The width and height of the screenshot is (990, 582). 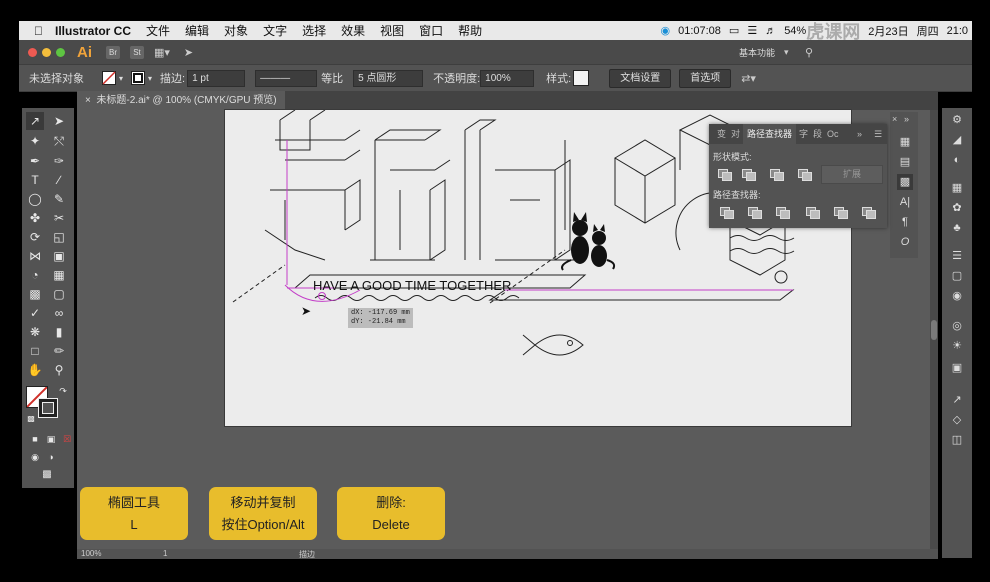 I want to click on symbols-icon: ♣, so click(x=957, y=228).